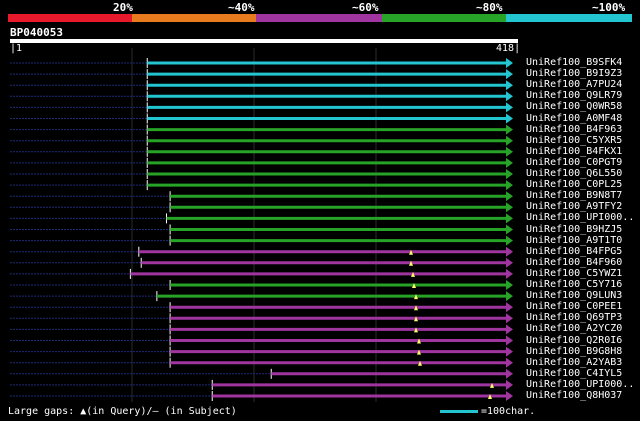 The height and width of the screenshot is (421, 640). I want to click on hit-label: UniRef100_C0PL25, so click(574, 184).